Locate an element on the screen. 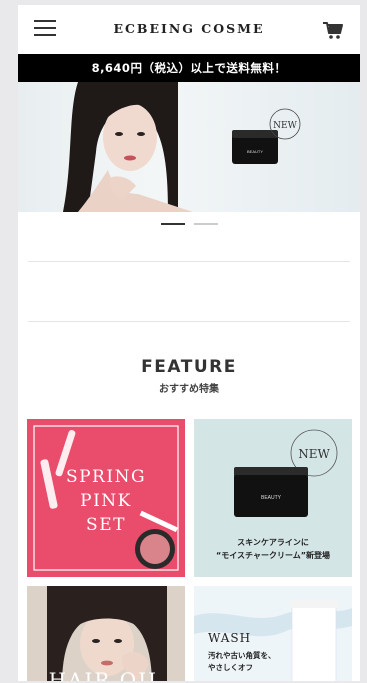 This screenshot has height=683, width=367. spring-tile-line: PINK is located at coordinates (106, 501).